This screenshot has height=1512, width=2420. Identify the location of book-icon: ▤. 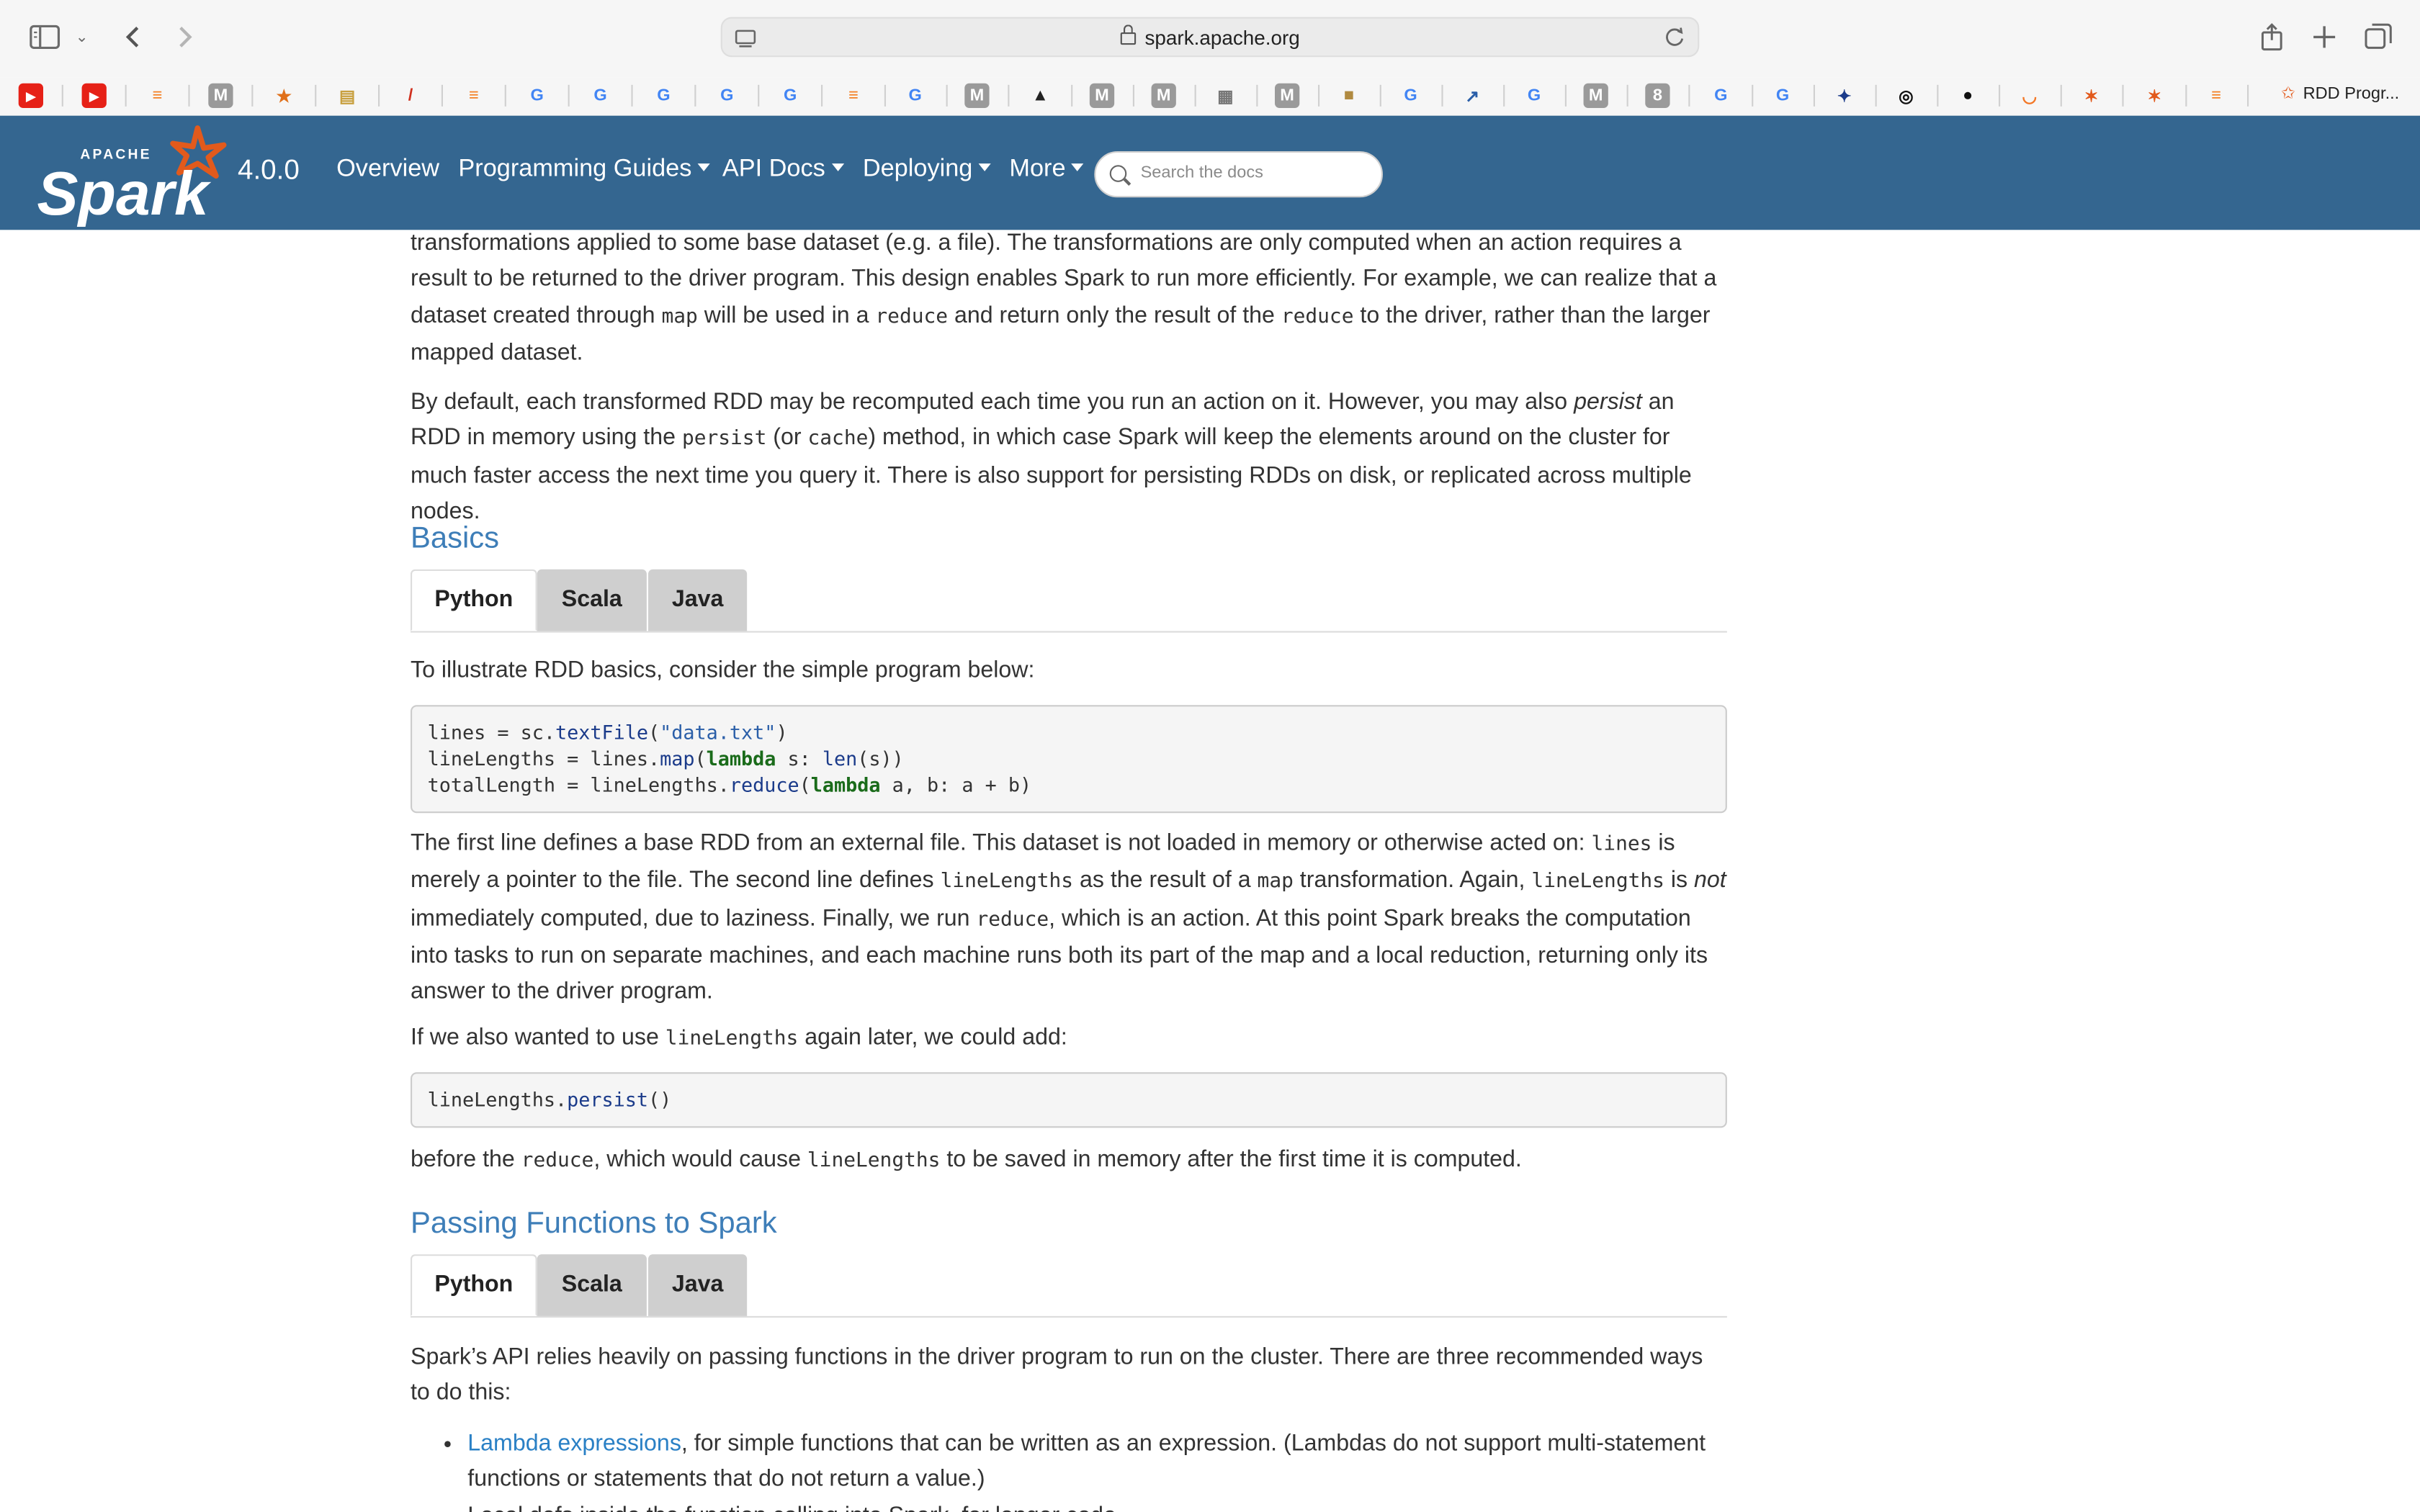
(347, 96).